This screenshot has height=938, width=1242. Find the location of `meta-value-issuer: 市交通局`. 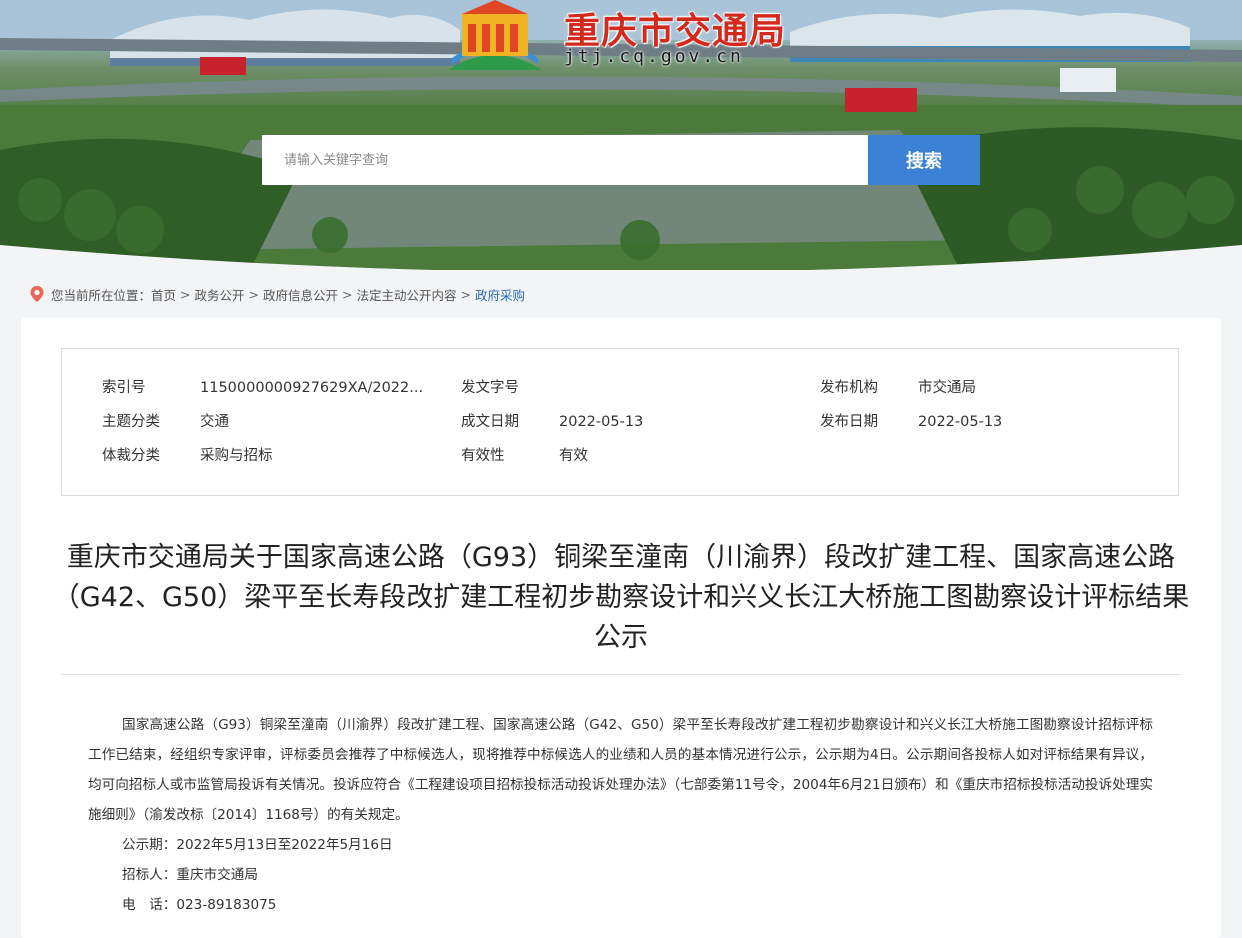

meta-value-issuer: 市交通局 is located at coordinates (947, 388).